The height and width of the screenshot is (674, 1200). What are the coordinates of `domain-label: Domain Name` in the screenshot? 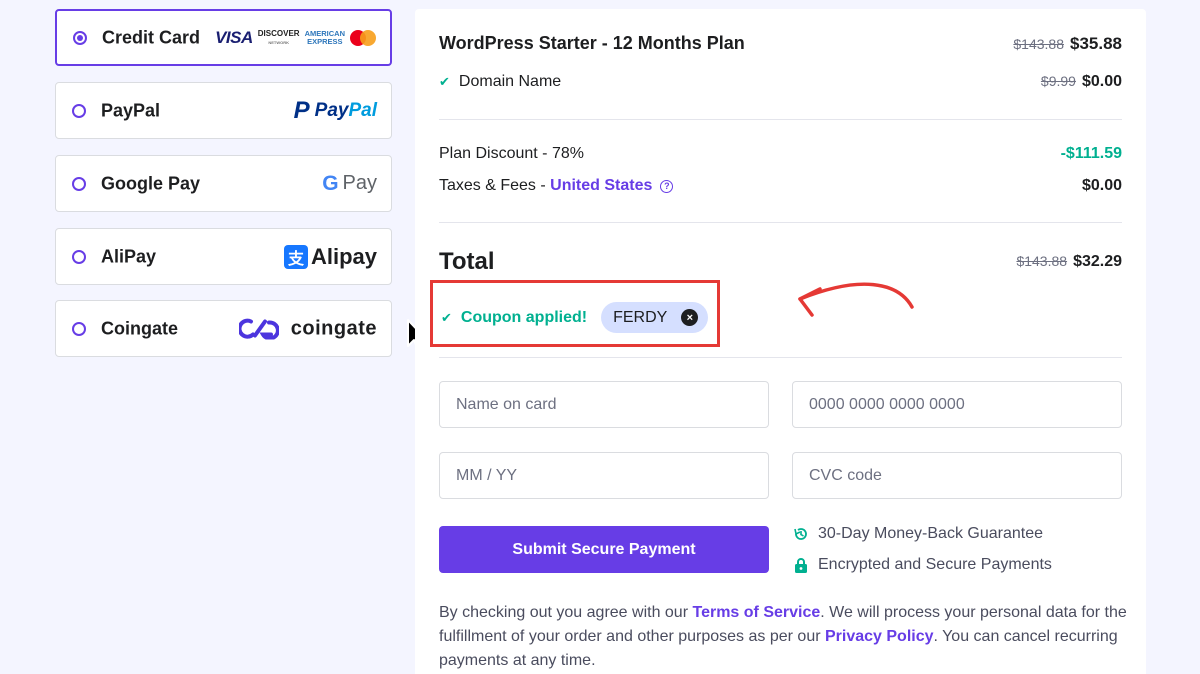 It's located at (510, 81).